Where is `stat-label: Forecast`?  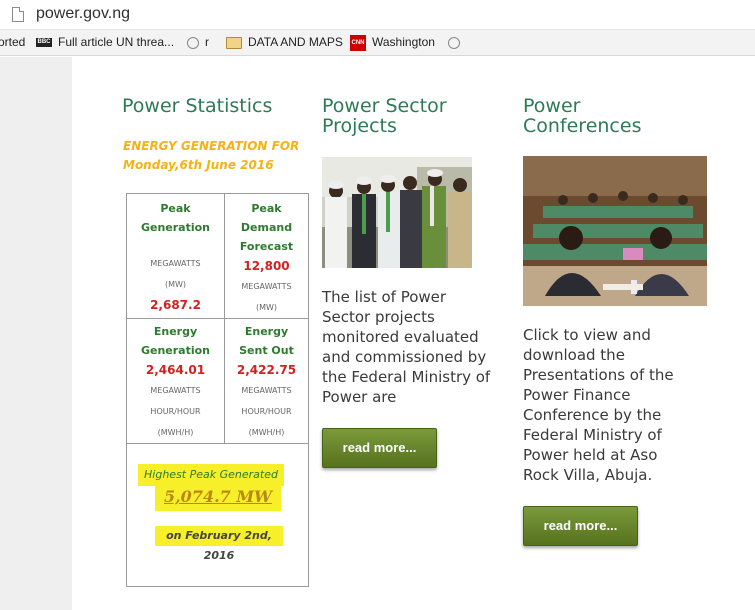
stat-label: Forecast is located at coordinates (266, 246).